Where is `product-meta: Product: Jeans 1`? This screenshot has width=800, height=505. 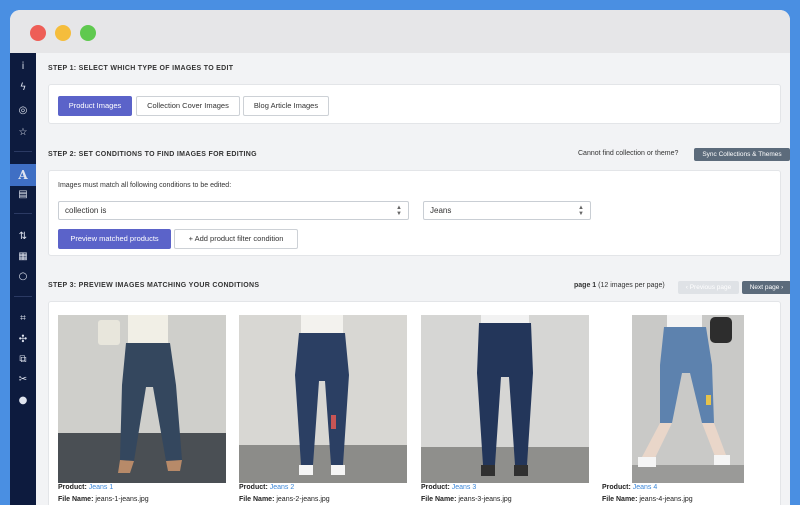 product-meta: Product: Jeans 1 is located at coordinates (85, 487).